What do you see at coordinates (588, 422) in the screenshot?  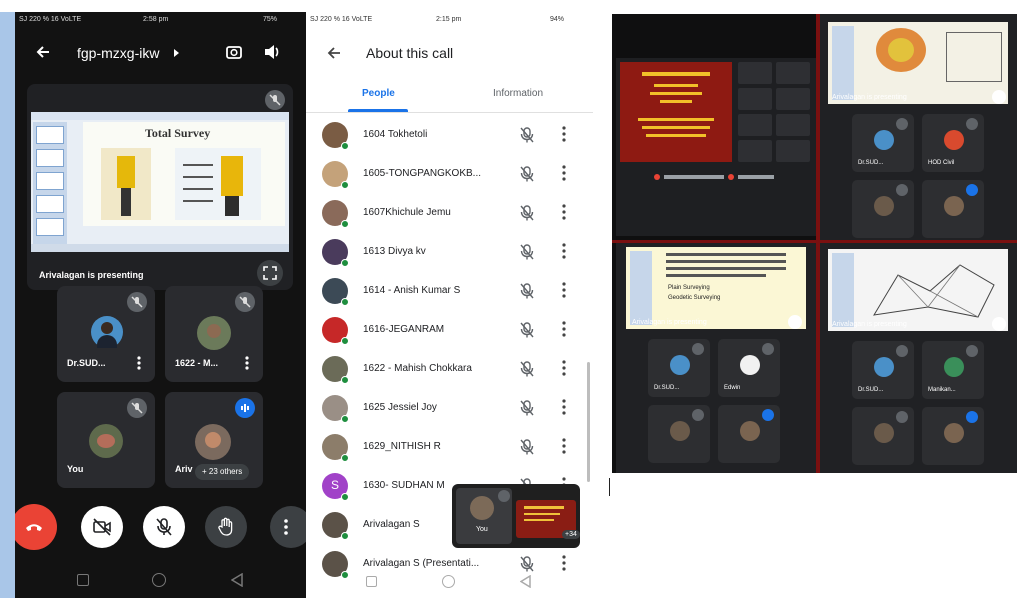 I see `scrollbar` at bounding box center [588, 422].